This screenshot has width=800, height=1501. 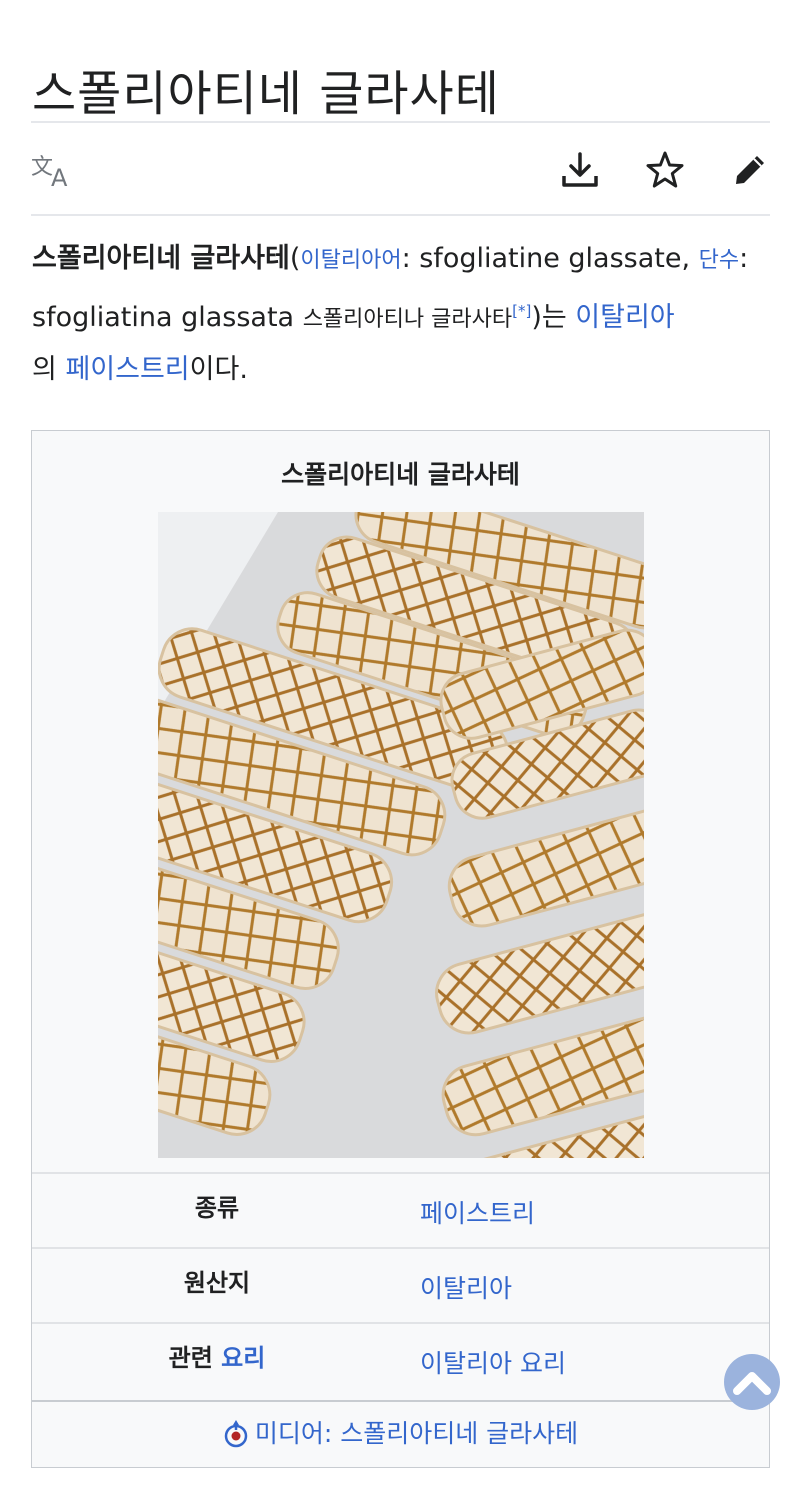 What do you see at coordinates (553, 317) in the screenshot?
I see `intro-text-2: )는` at bounding box center [553, 317].